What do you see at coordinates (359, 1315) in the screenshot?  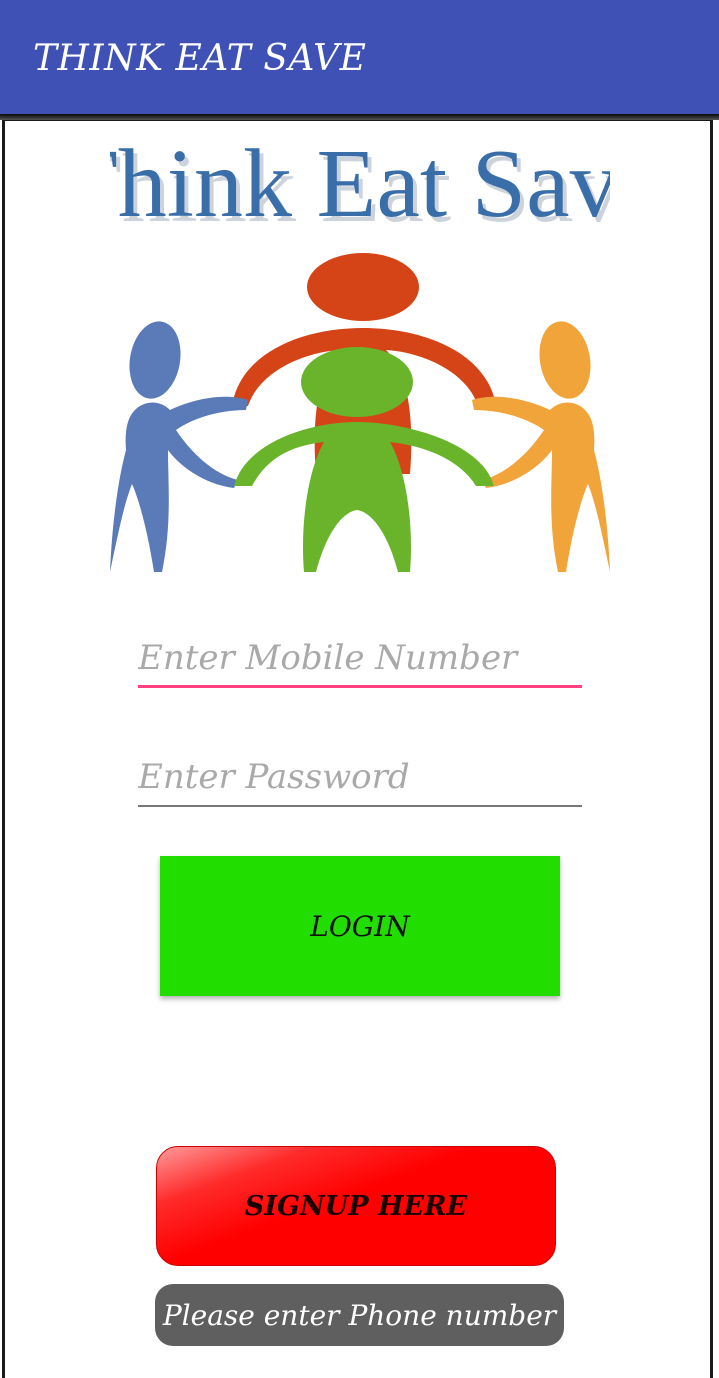 I see `toast-message: Please enter Phone number` at bounding box center [359, 1315].